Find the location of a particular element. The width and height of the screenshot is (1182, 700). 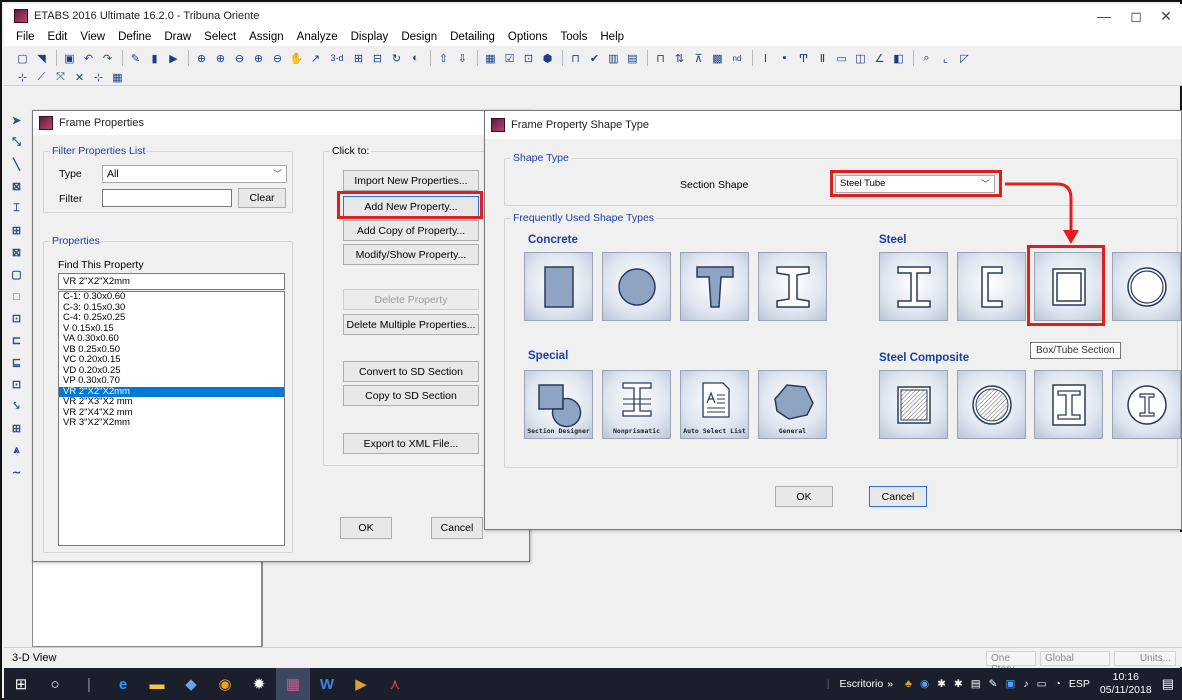

composite-filled-box-tile is located at coordinates (913, 404).